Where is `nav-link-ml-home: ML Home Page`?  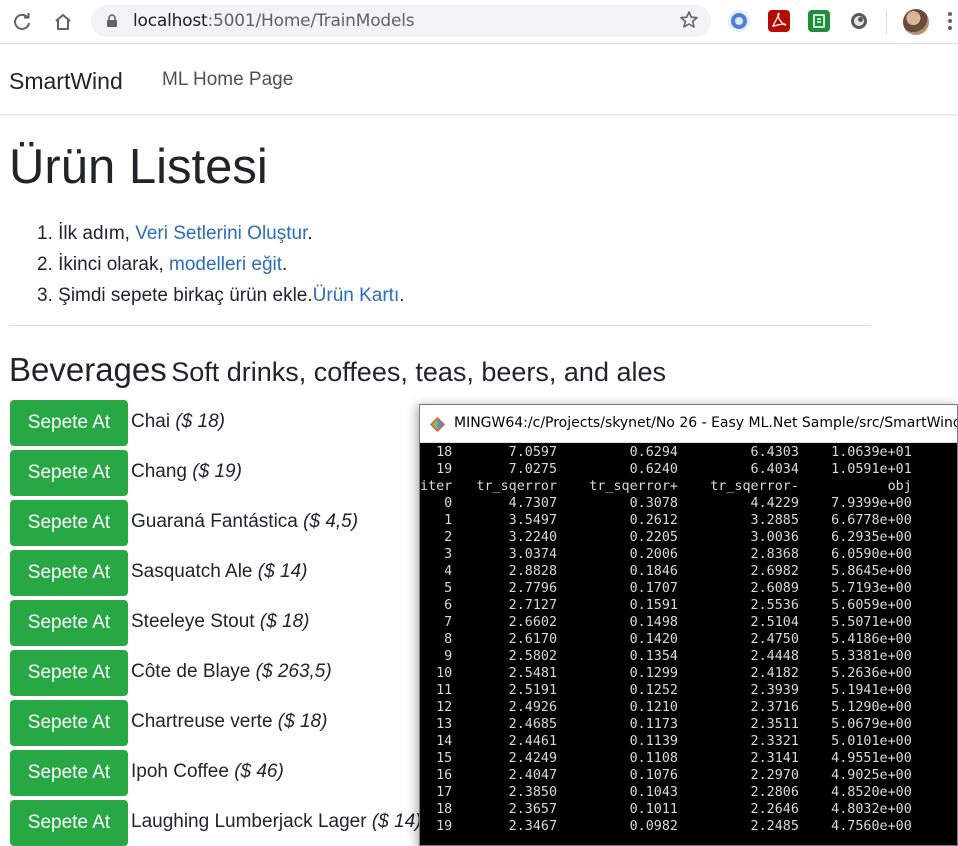 nav-link-ml-home: ML Home Page is located at coordinates (227, 80).